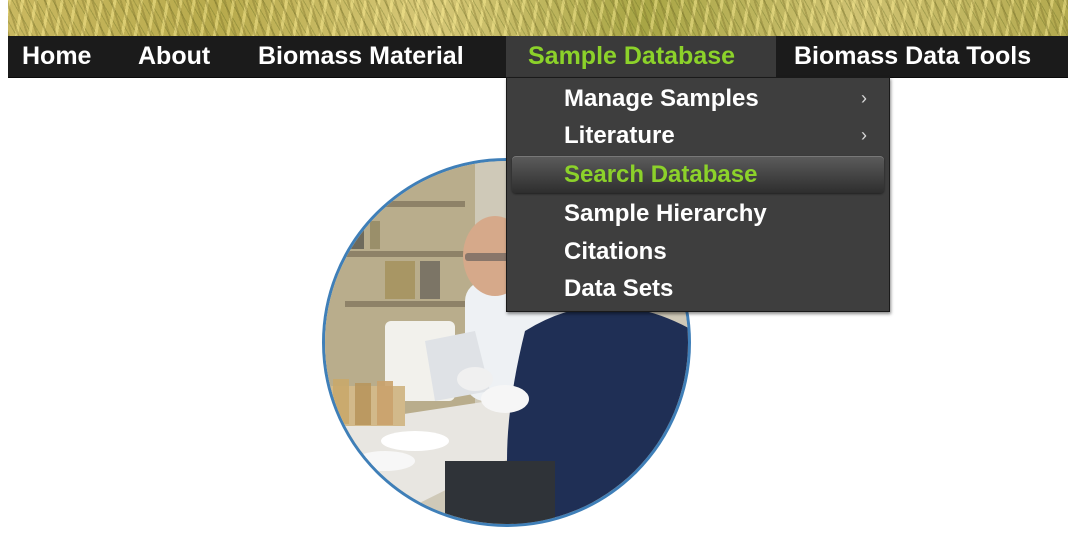  What do you see at coordinates (698, 135) in the screenshot?
I see `menu-item-literature: Literature ›` at bounding box center [698, 135].